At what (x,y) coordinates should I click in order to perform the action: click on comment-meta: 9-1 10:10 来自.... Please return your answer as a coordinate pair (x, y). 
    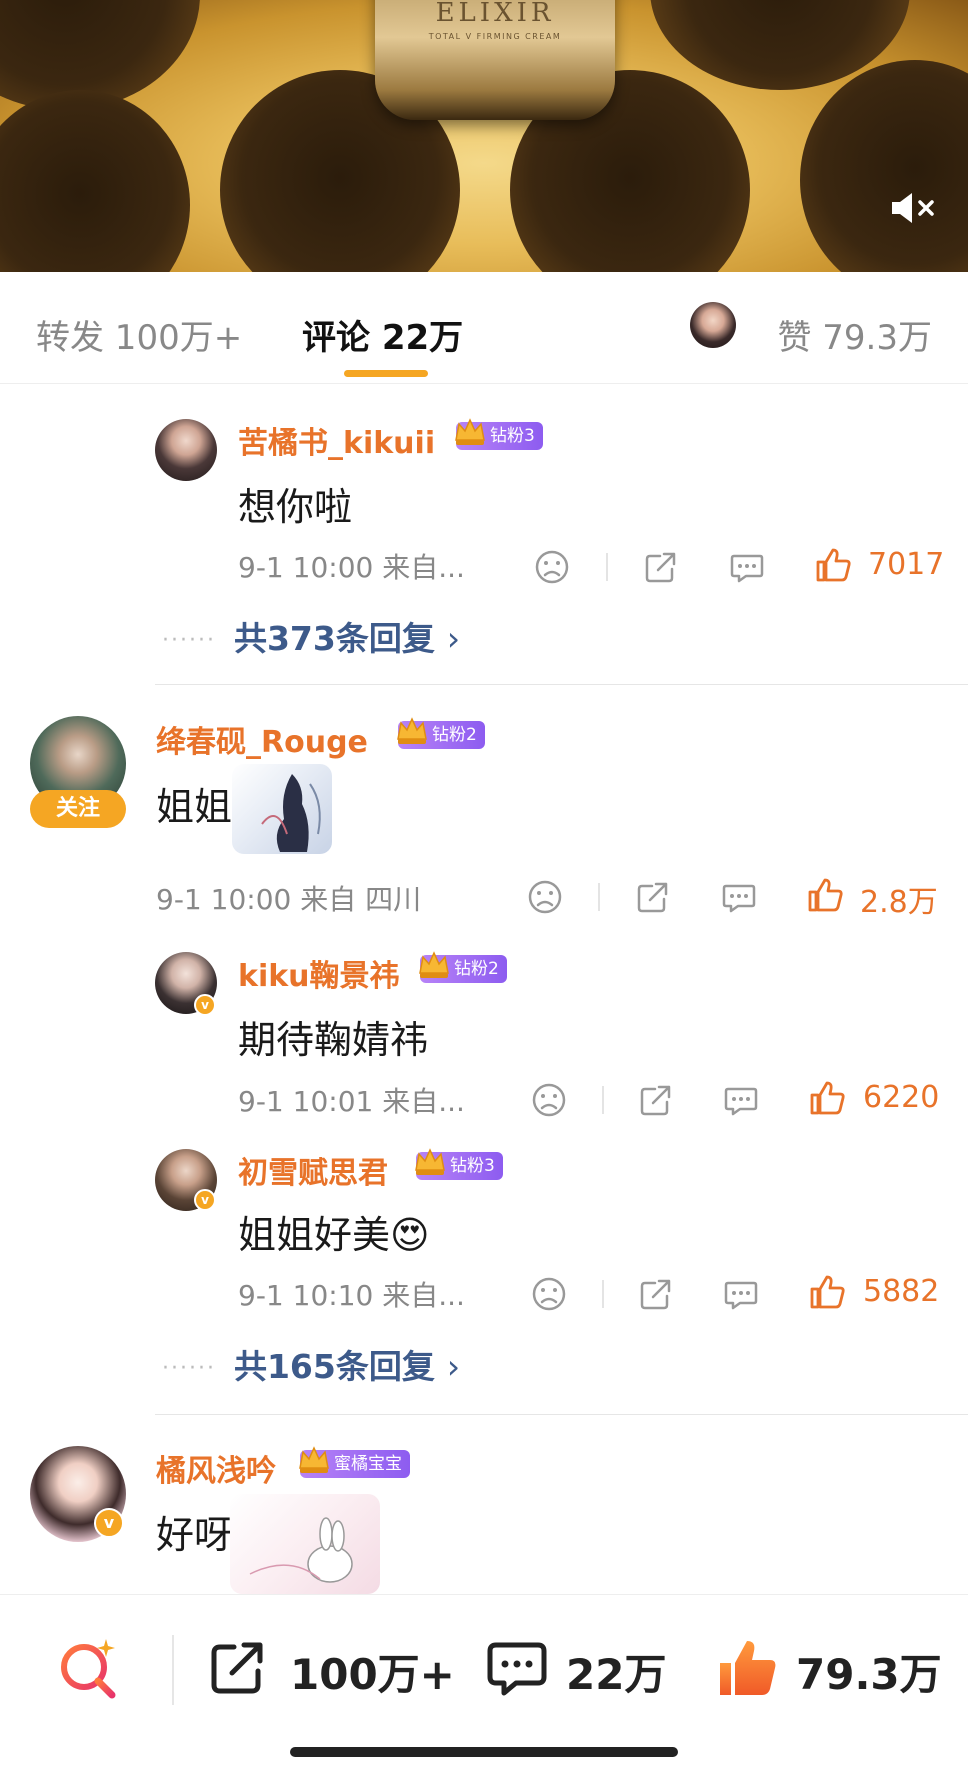
    Looking at the image, I should click on (351, 1295).